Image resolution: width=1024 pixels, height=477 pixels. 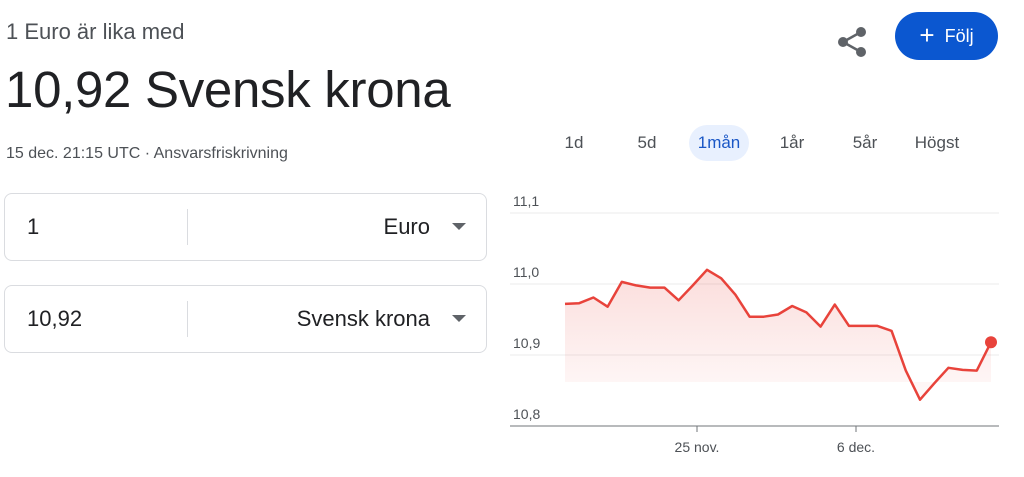 I want to click on tab-hogst: Högst, so click(x=937, y=143).